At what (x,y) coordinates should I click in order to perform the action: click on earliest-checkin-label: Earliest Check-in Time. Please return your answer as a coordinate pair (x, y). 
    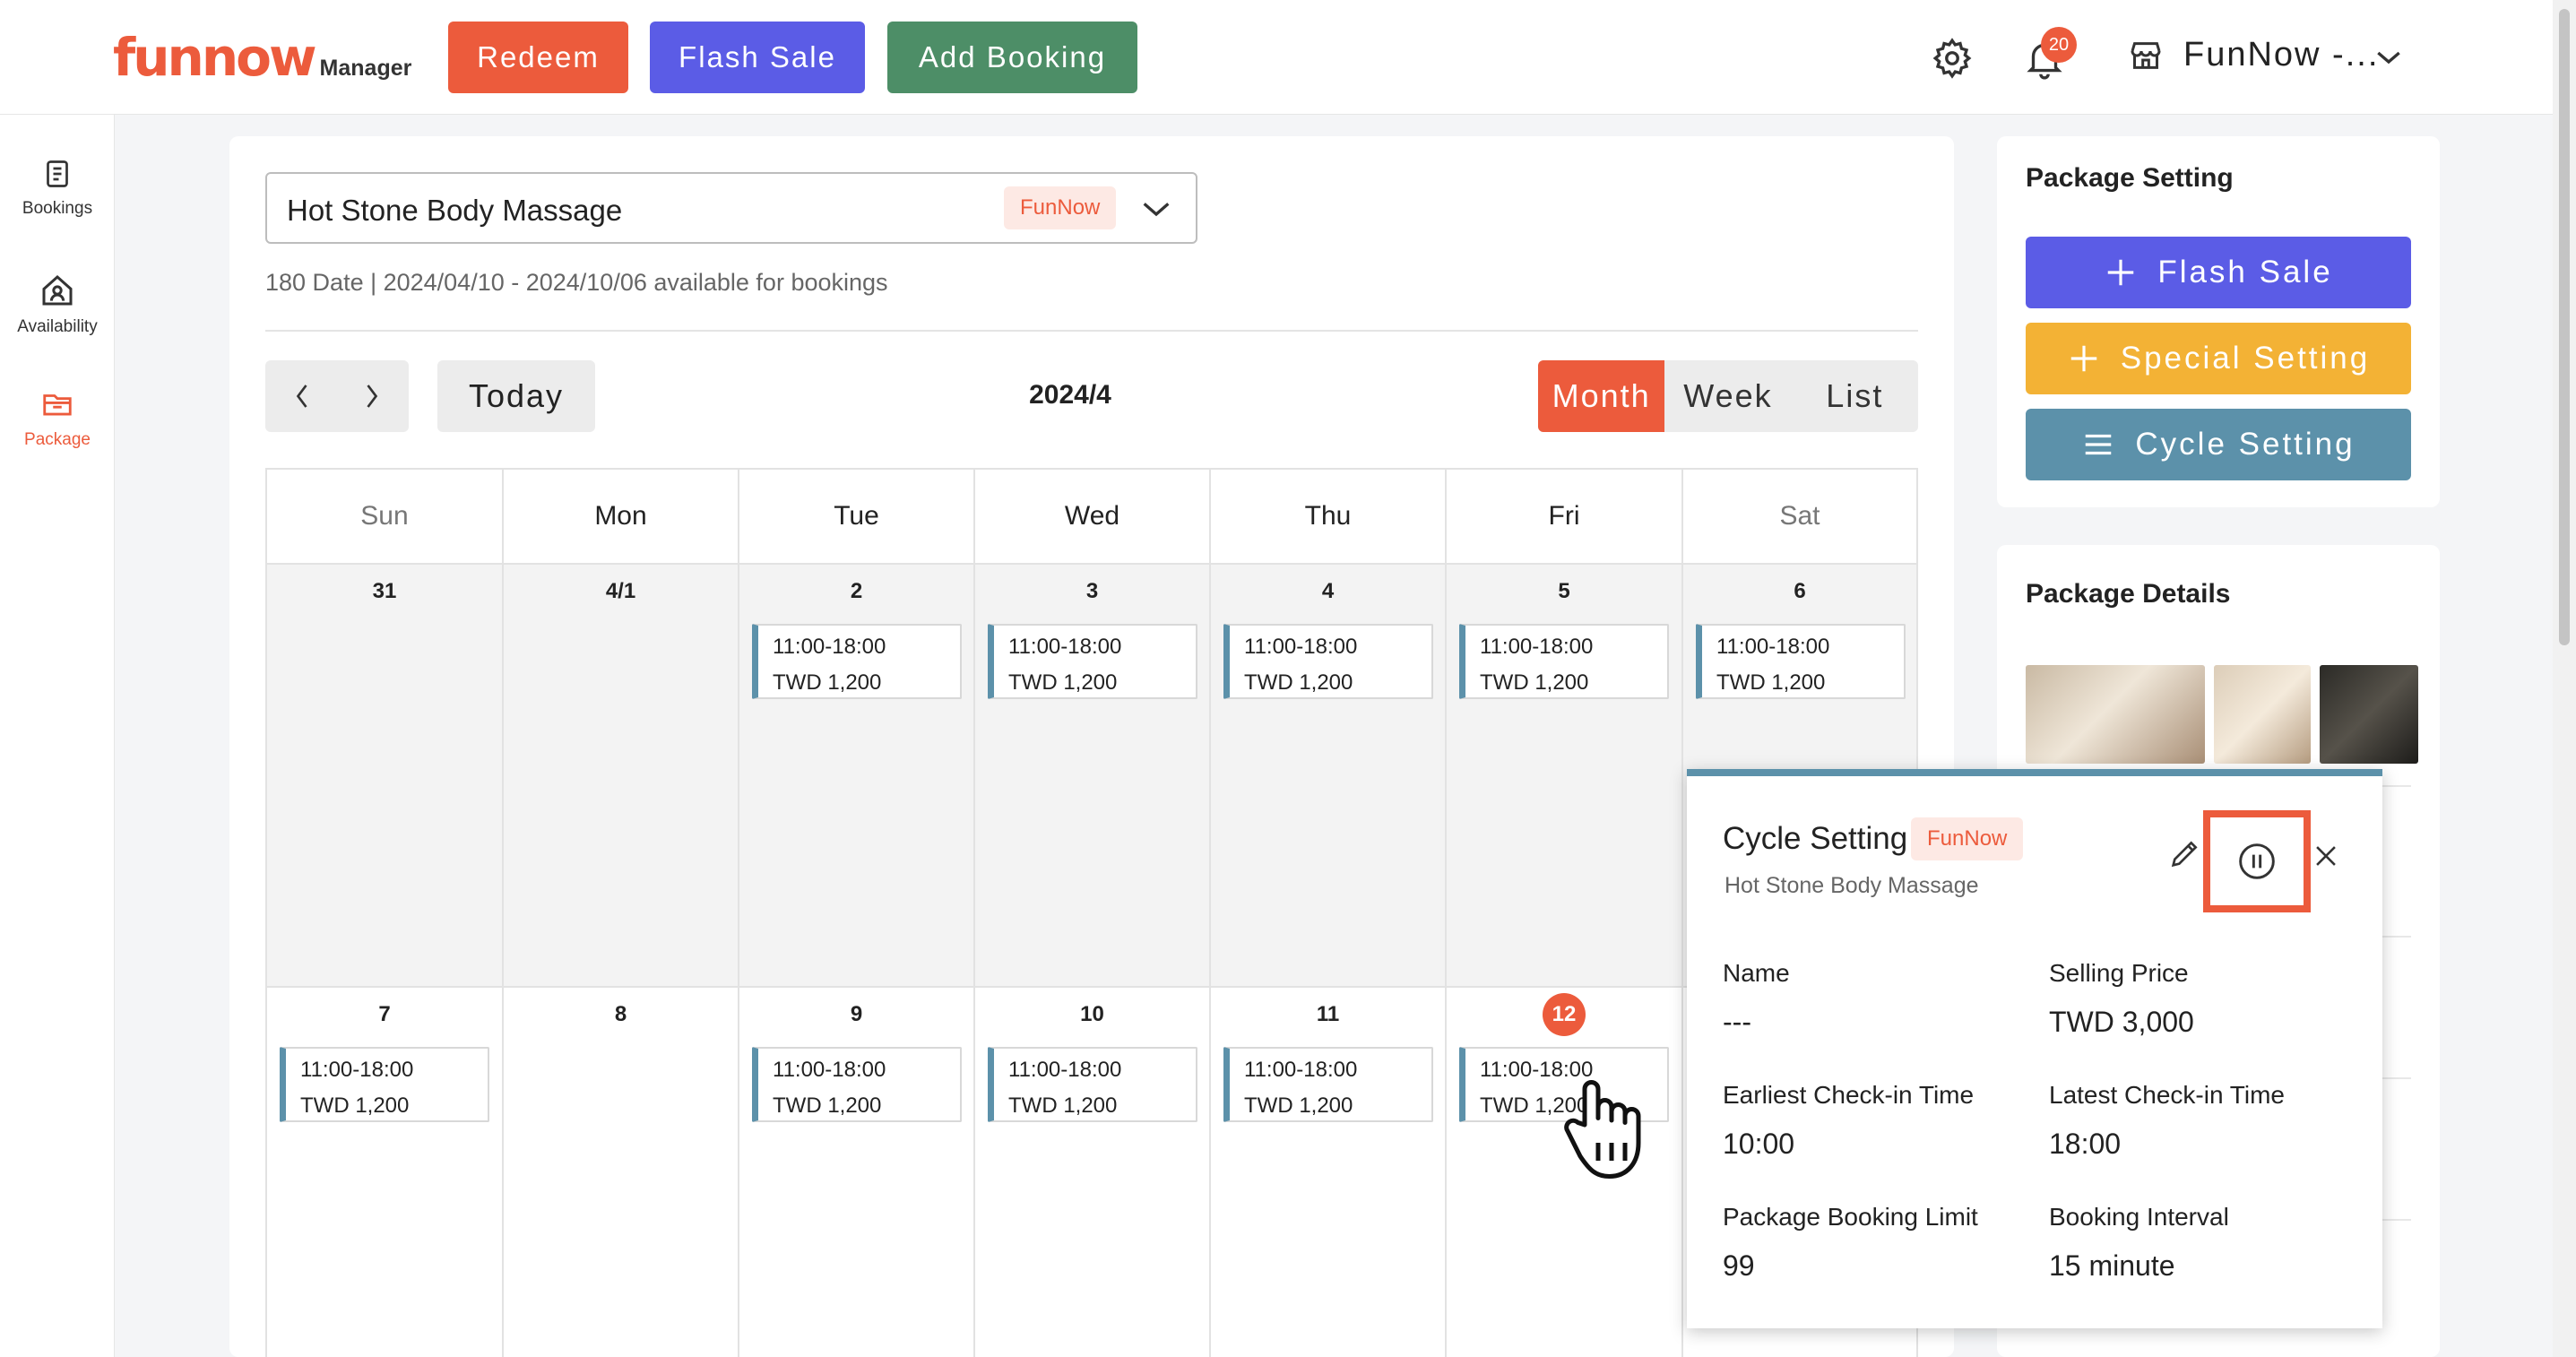
    Looking at the image, I should click on (1849, 1095).